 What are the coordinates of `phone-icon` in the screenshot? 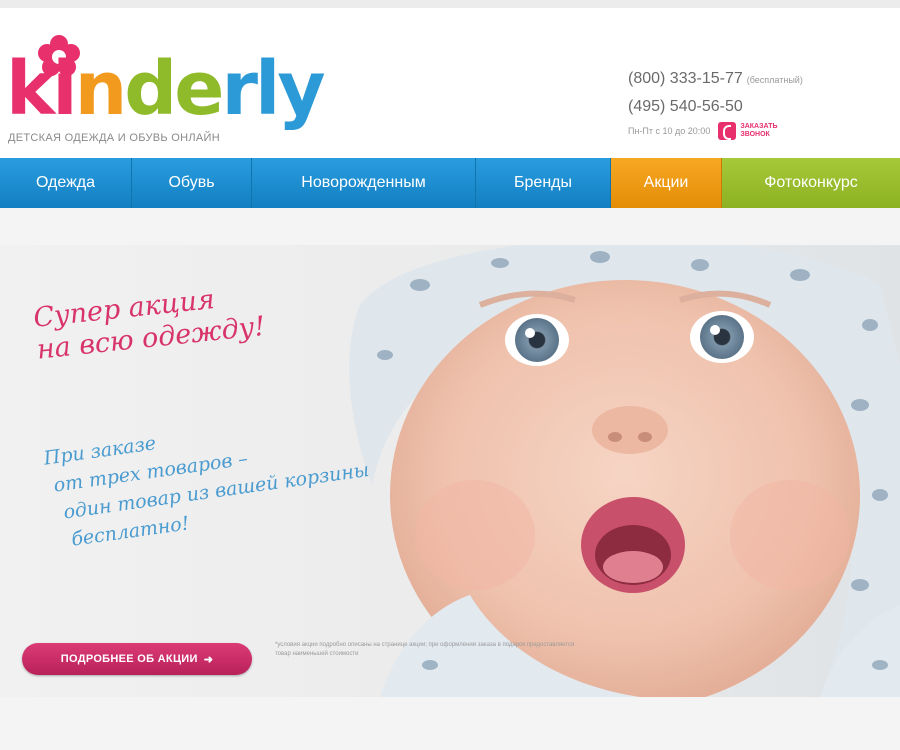 It's located at (727, 131).